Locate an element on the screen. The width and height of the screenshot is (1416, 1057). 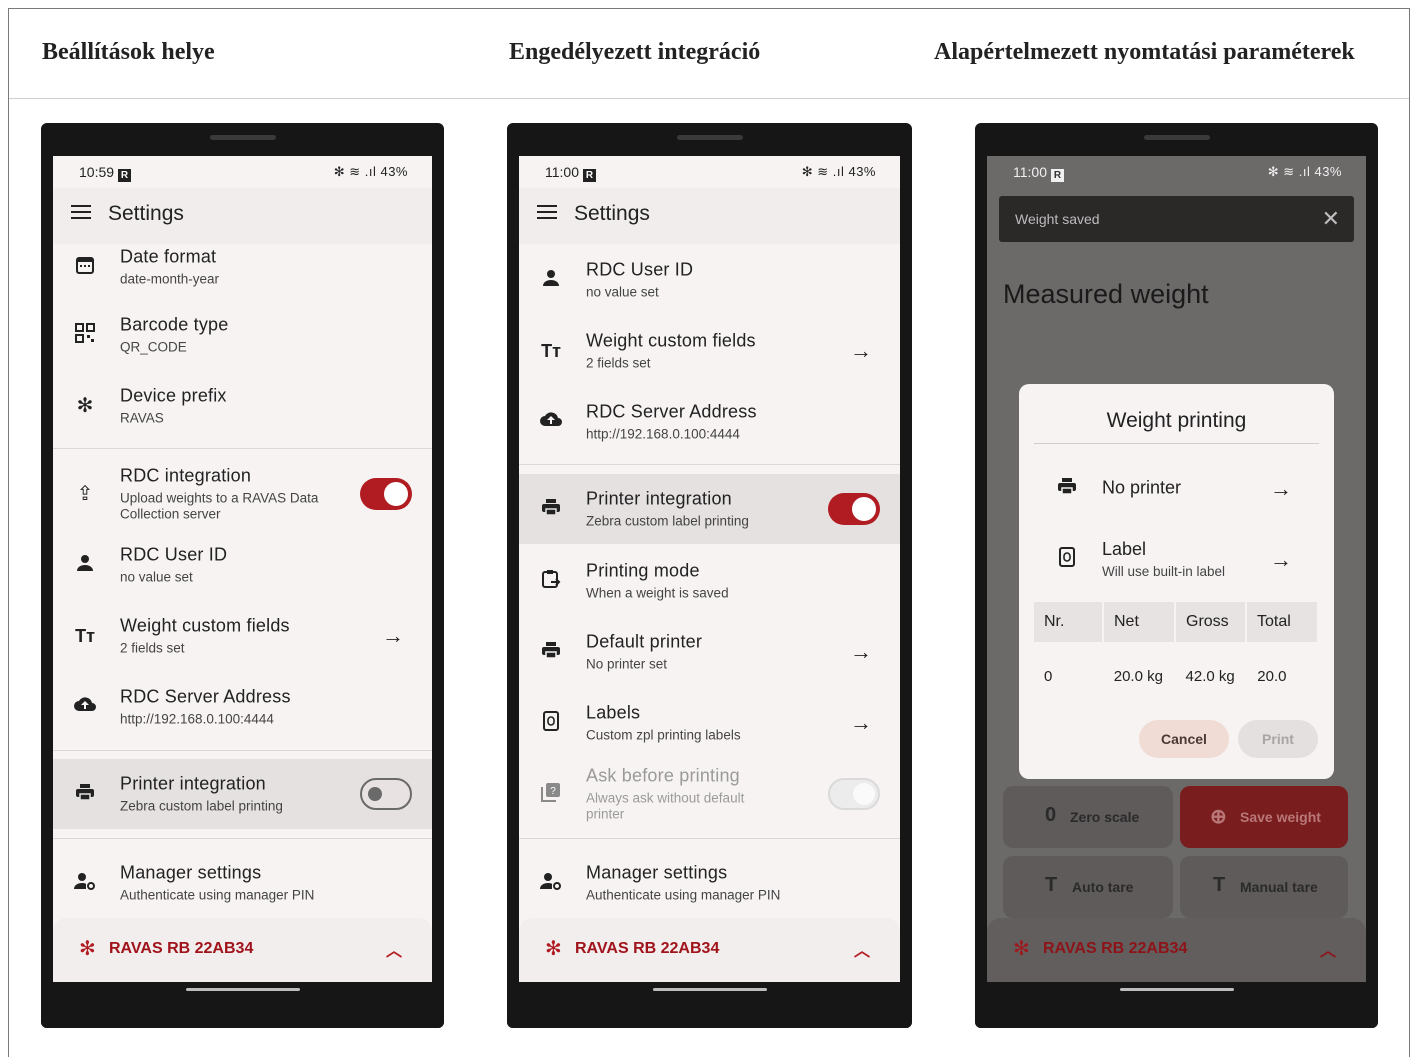
row-title: No printer is located at coordinates (1142, 487).